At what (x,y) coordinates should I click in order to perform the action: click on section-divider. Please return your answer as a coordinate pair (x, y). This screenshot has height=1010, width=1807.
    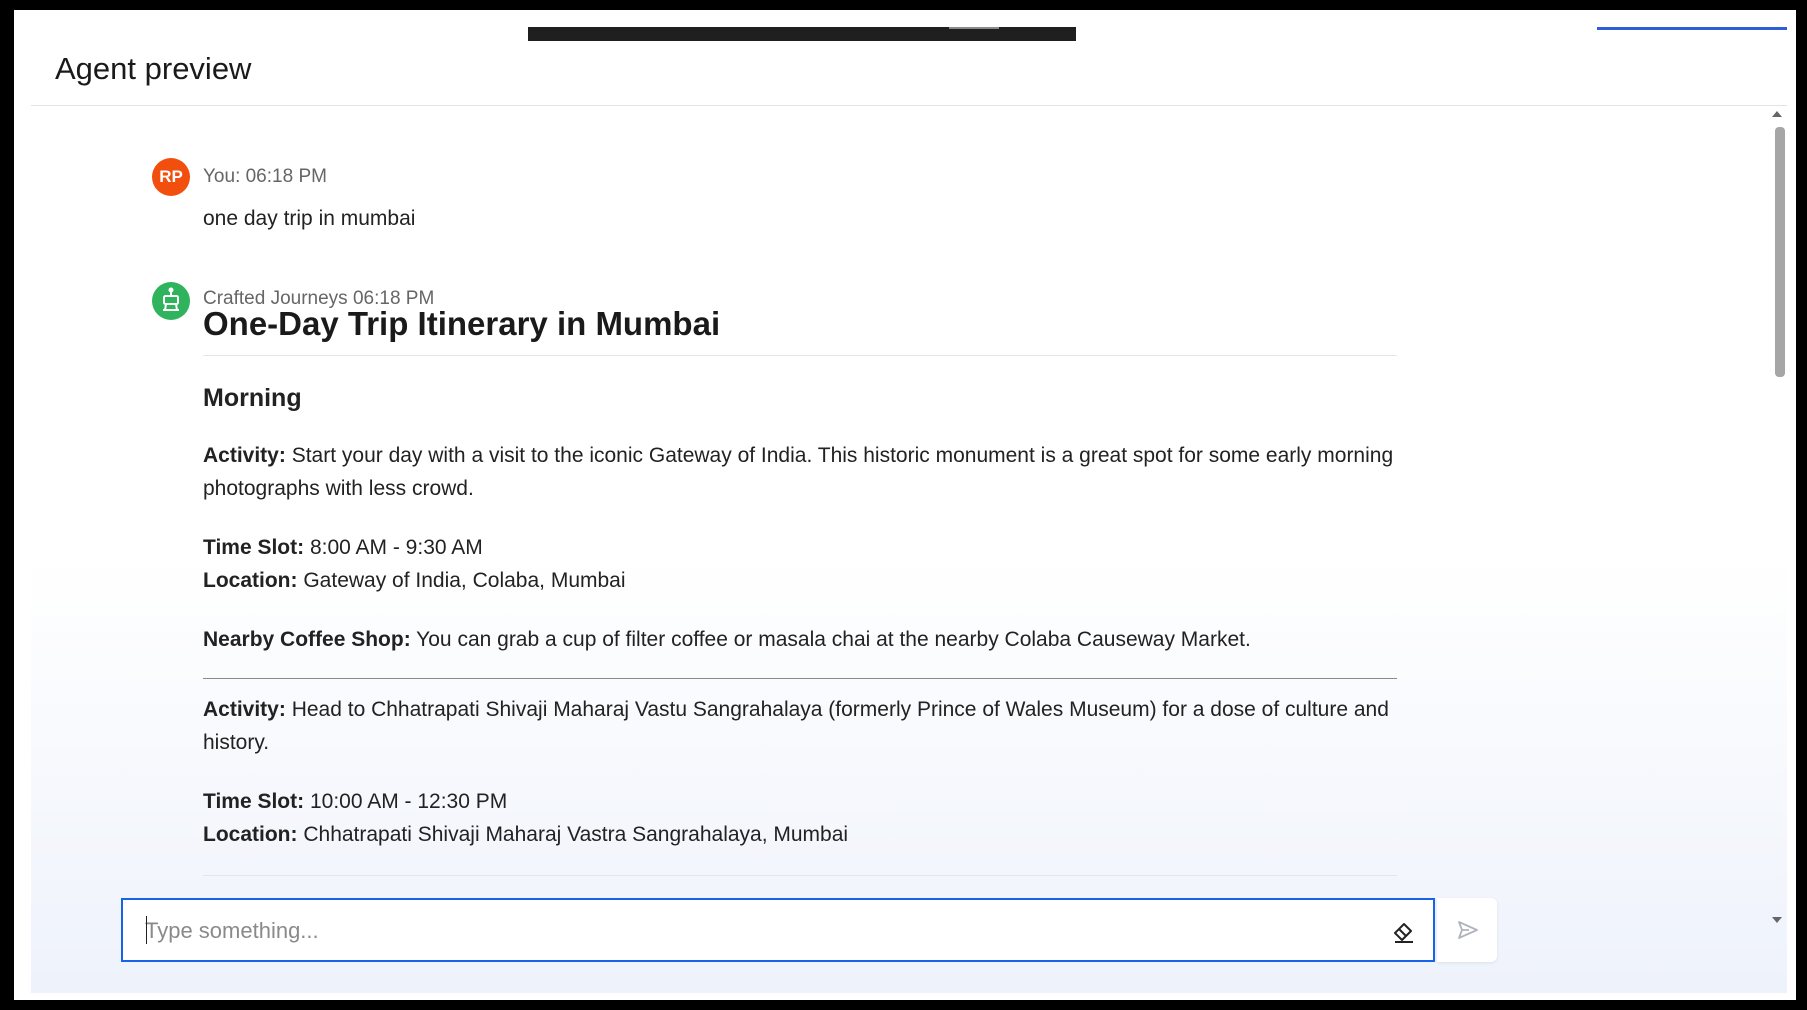
    Looking at the image, I should click on (800, 678).